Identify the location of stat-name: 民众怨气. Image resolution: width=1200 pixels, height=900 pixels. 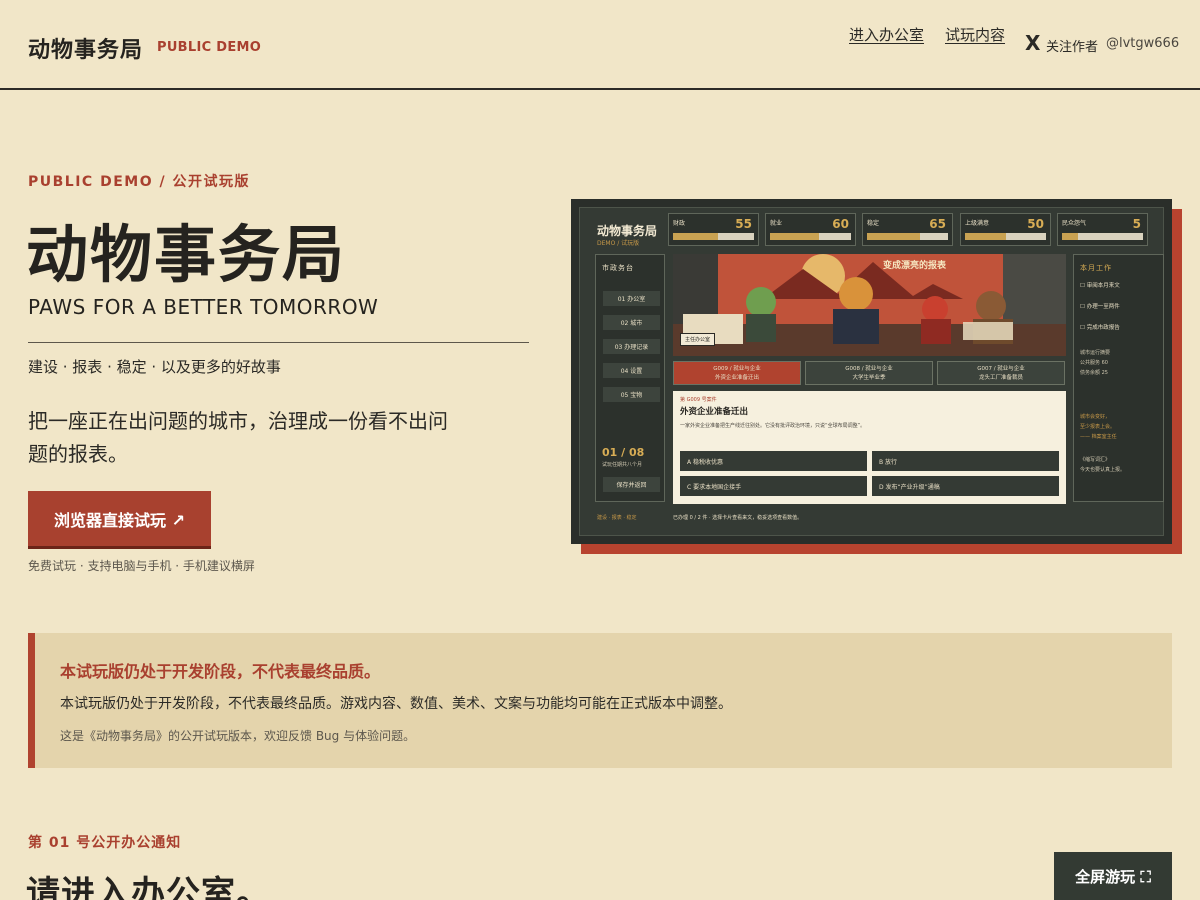
(1074, 223).